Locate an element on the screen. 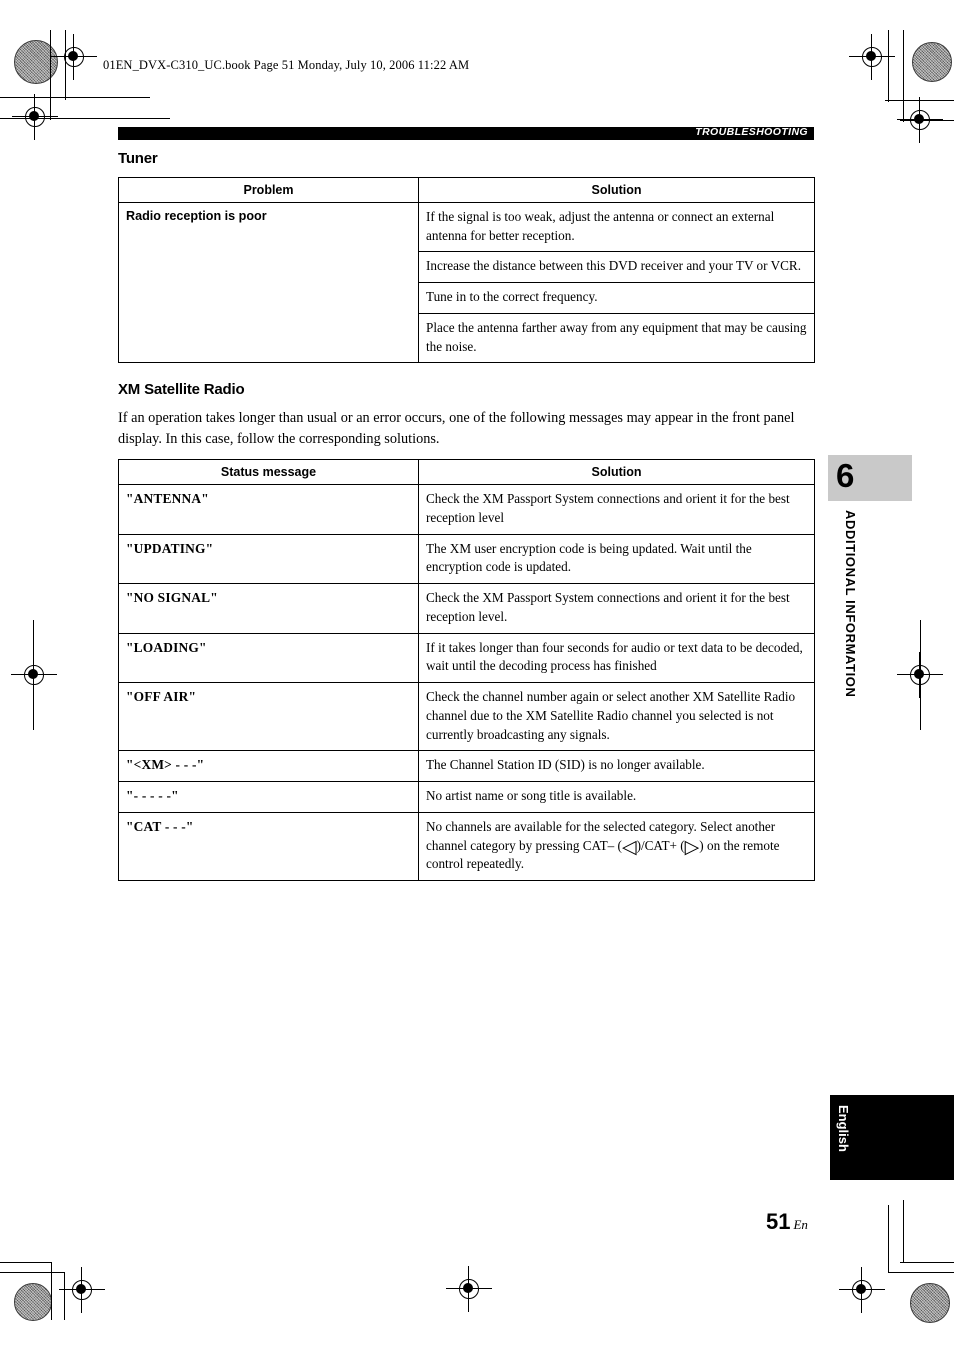 Image resolution: width=954 pixels, height=1351 pixels. registration-mark-left-middle is located at coordinates (34, 675).